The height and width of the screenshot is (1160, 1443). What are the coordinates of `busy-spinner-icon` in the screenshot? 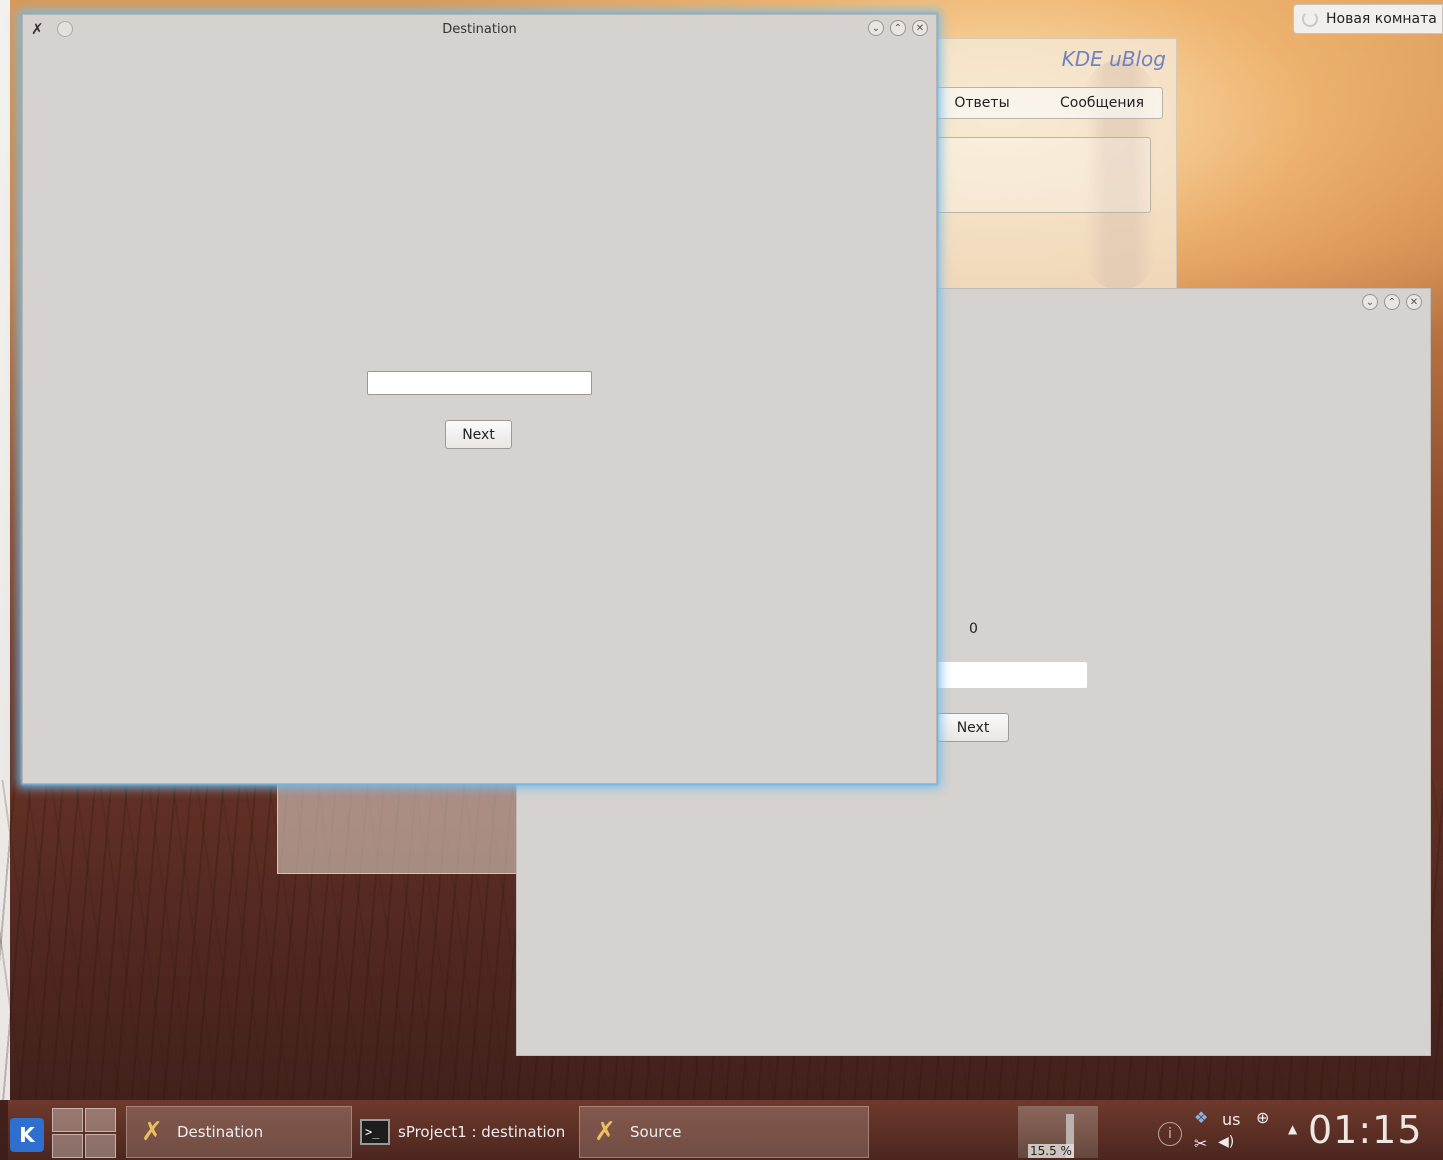 It's located at (1310, 19).